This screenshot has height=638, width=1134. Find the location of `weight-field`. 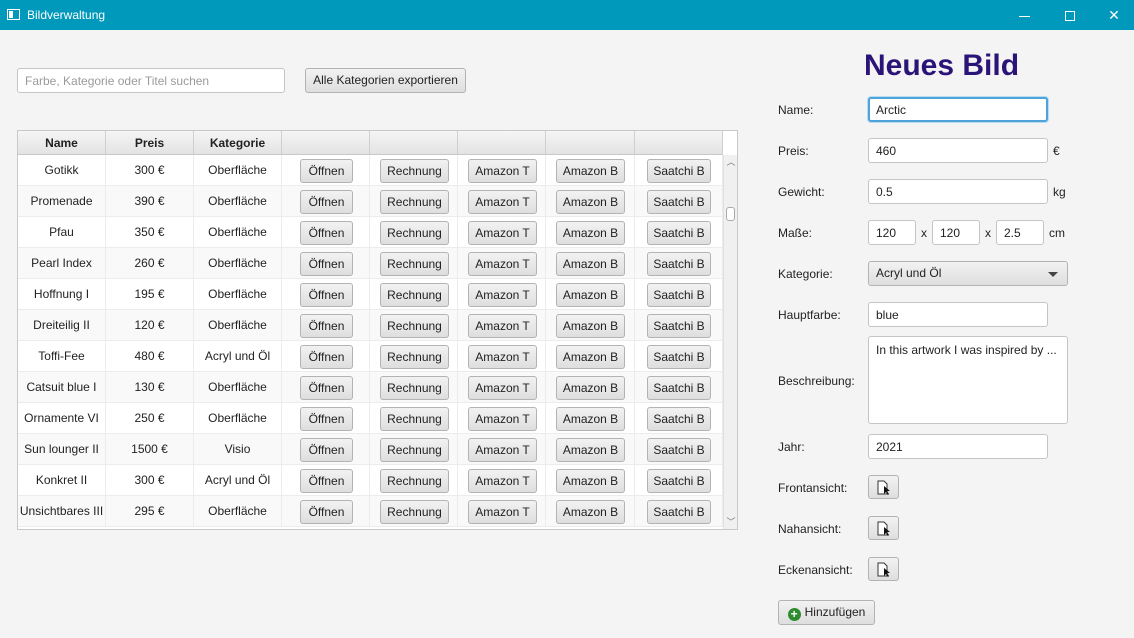

weight-field is located at coordinates (958, 191).